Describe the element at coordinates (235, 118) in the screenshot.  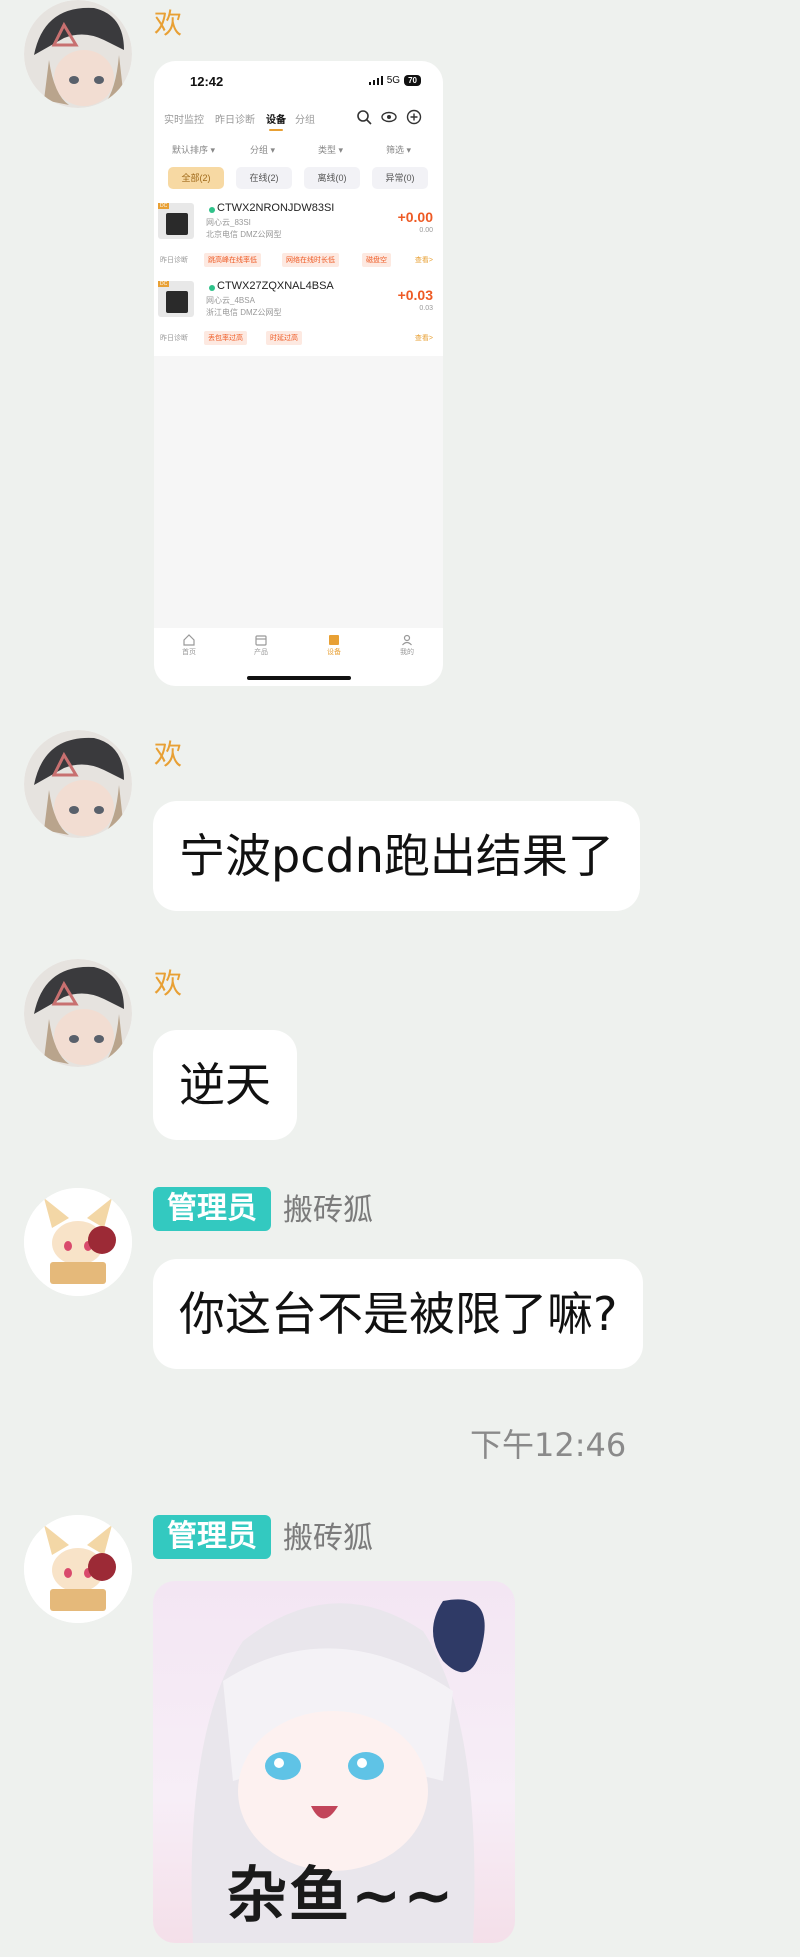
I see `tab-yesterday: 昨日诊断` at that location.